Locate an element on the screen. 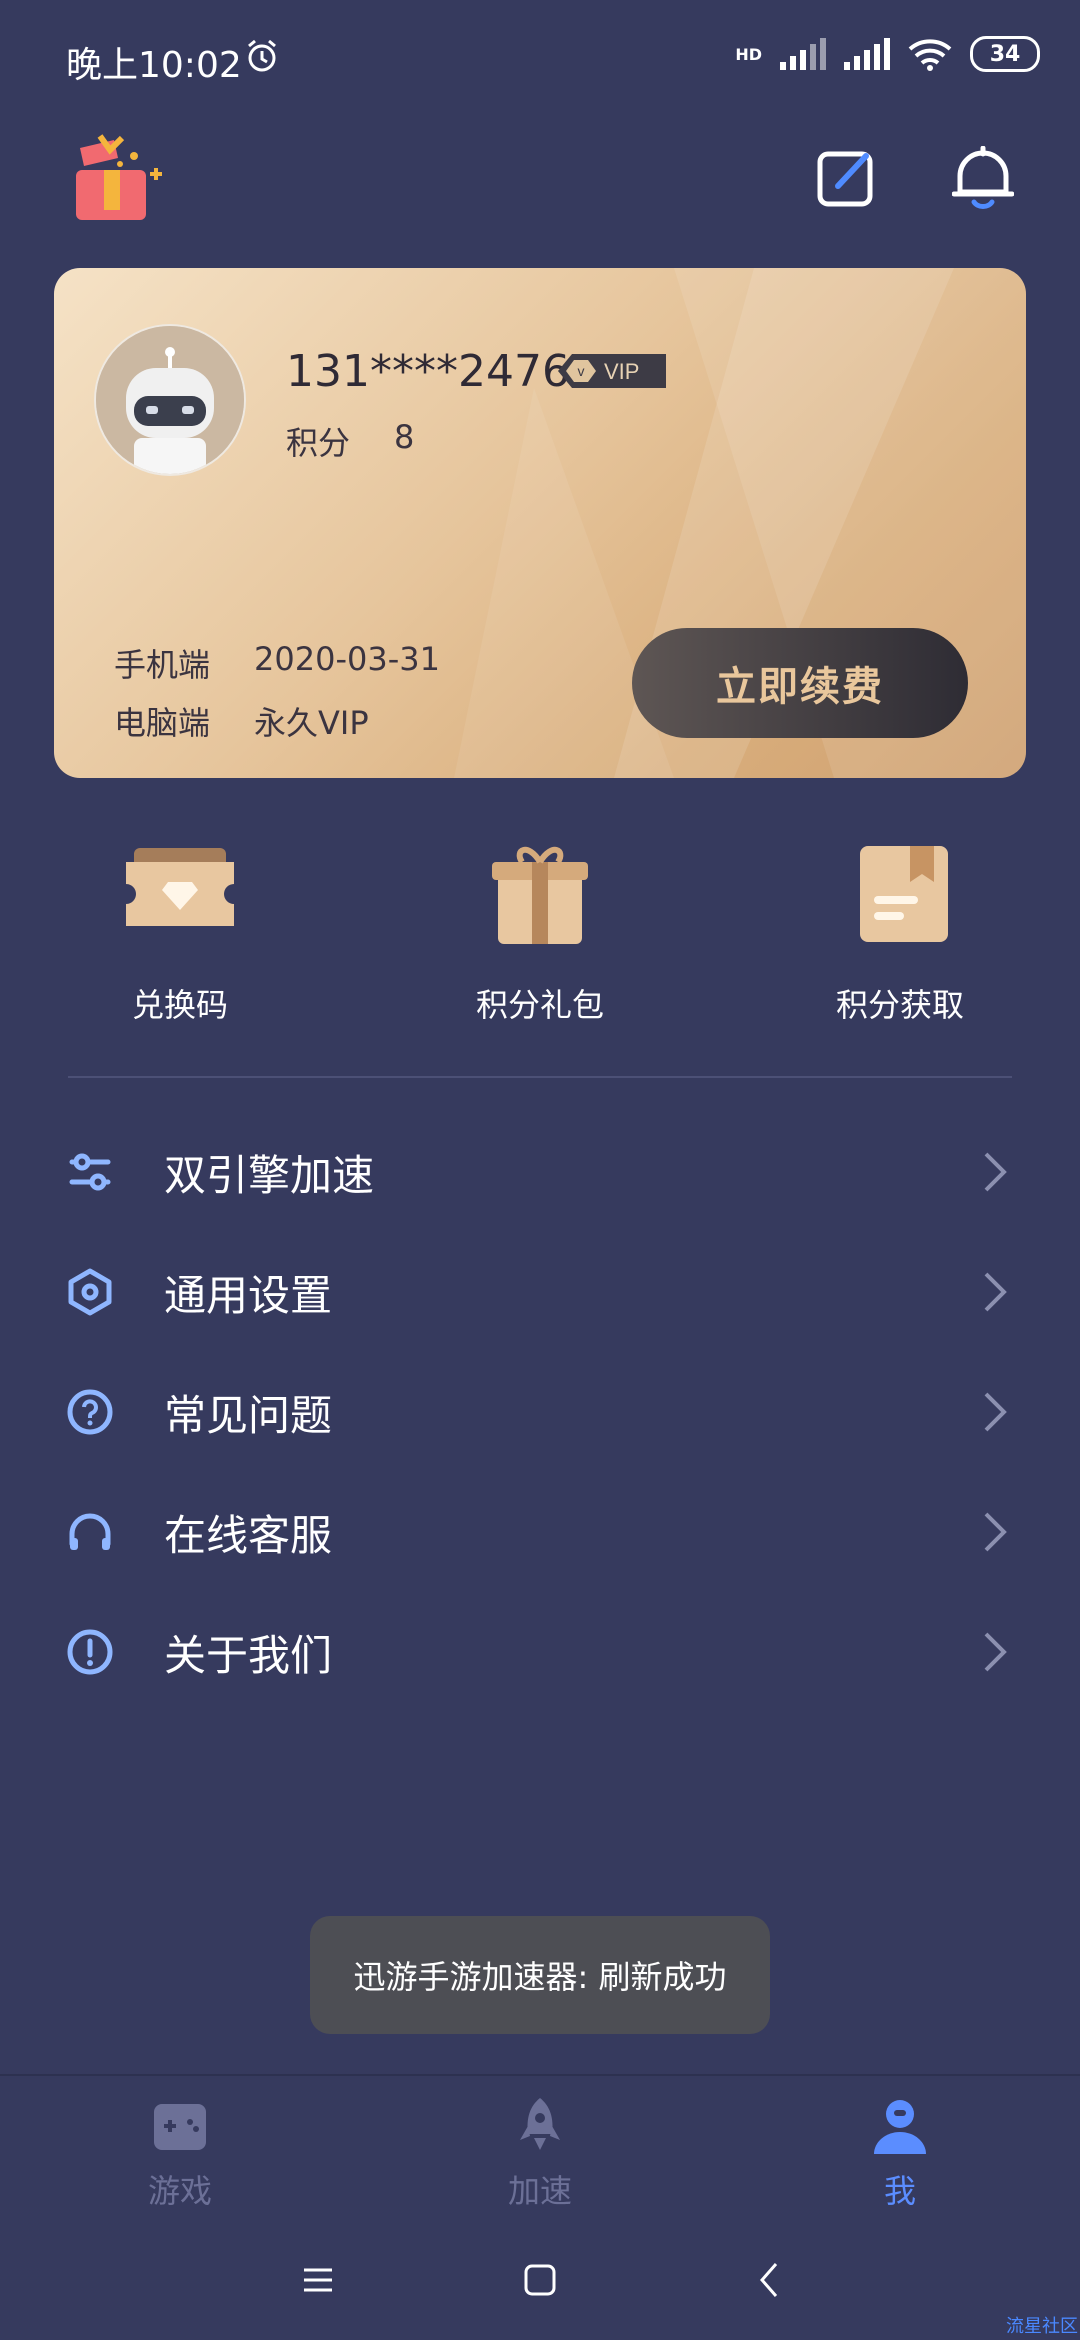  edit-icon is located at coordinates (846, 178).